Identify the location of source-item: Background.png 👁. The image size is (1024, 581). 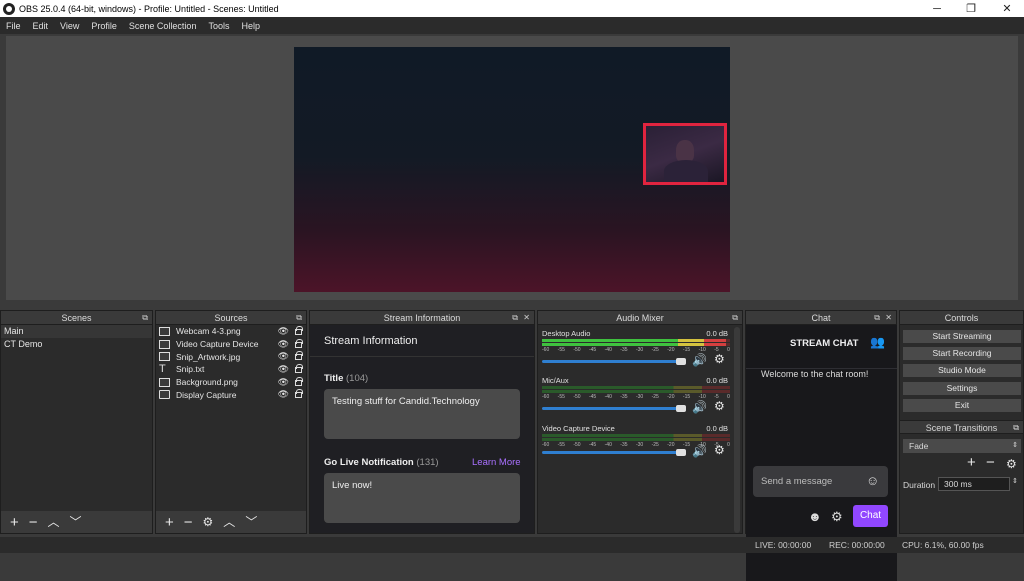
(231, 382).